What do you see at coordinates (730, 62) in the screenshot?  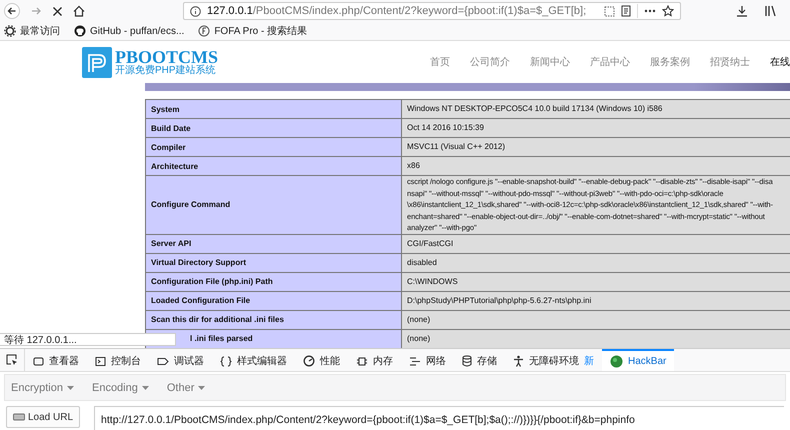 I see `nav-link: 招贤纳士` at bounding box center [730, 62].